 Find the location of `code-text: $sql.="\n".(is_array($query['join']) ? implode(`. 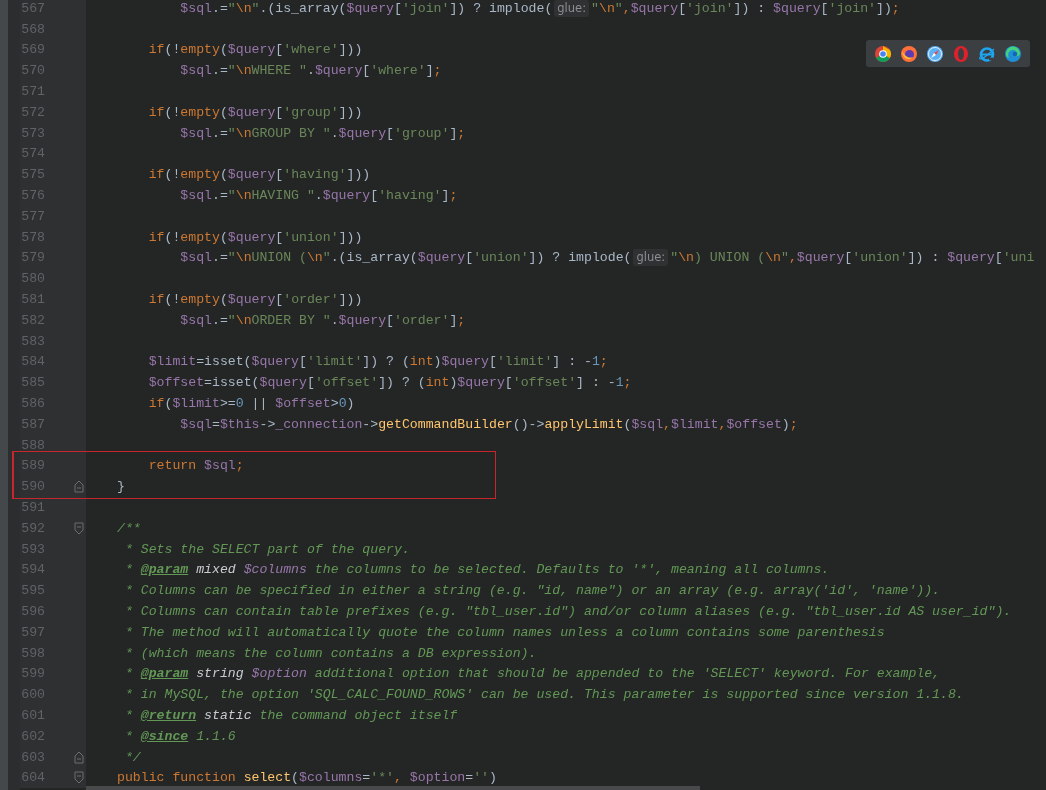

code-text: $sql.="\n".(is_array($query['join']) ? implode( is located at coordinates (366, 8).